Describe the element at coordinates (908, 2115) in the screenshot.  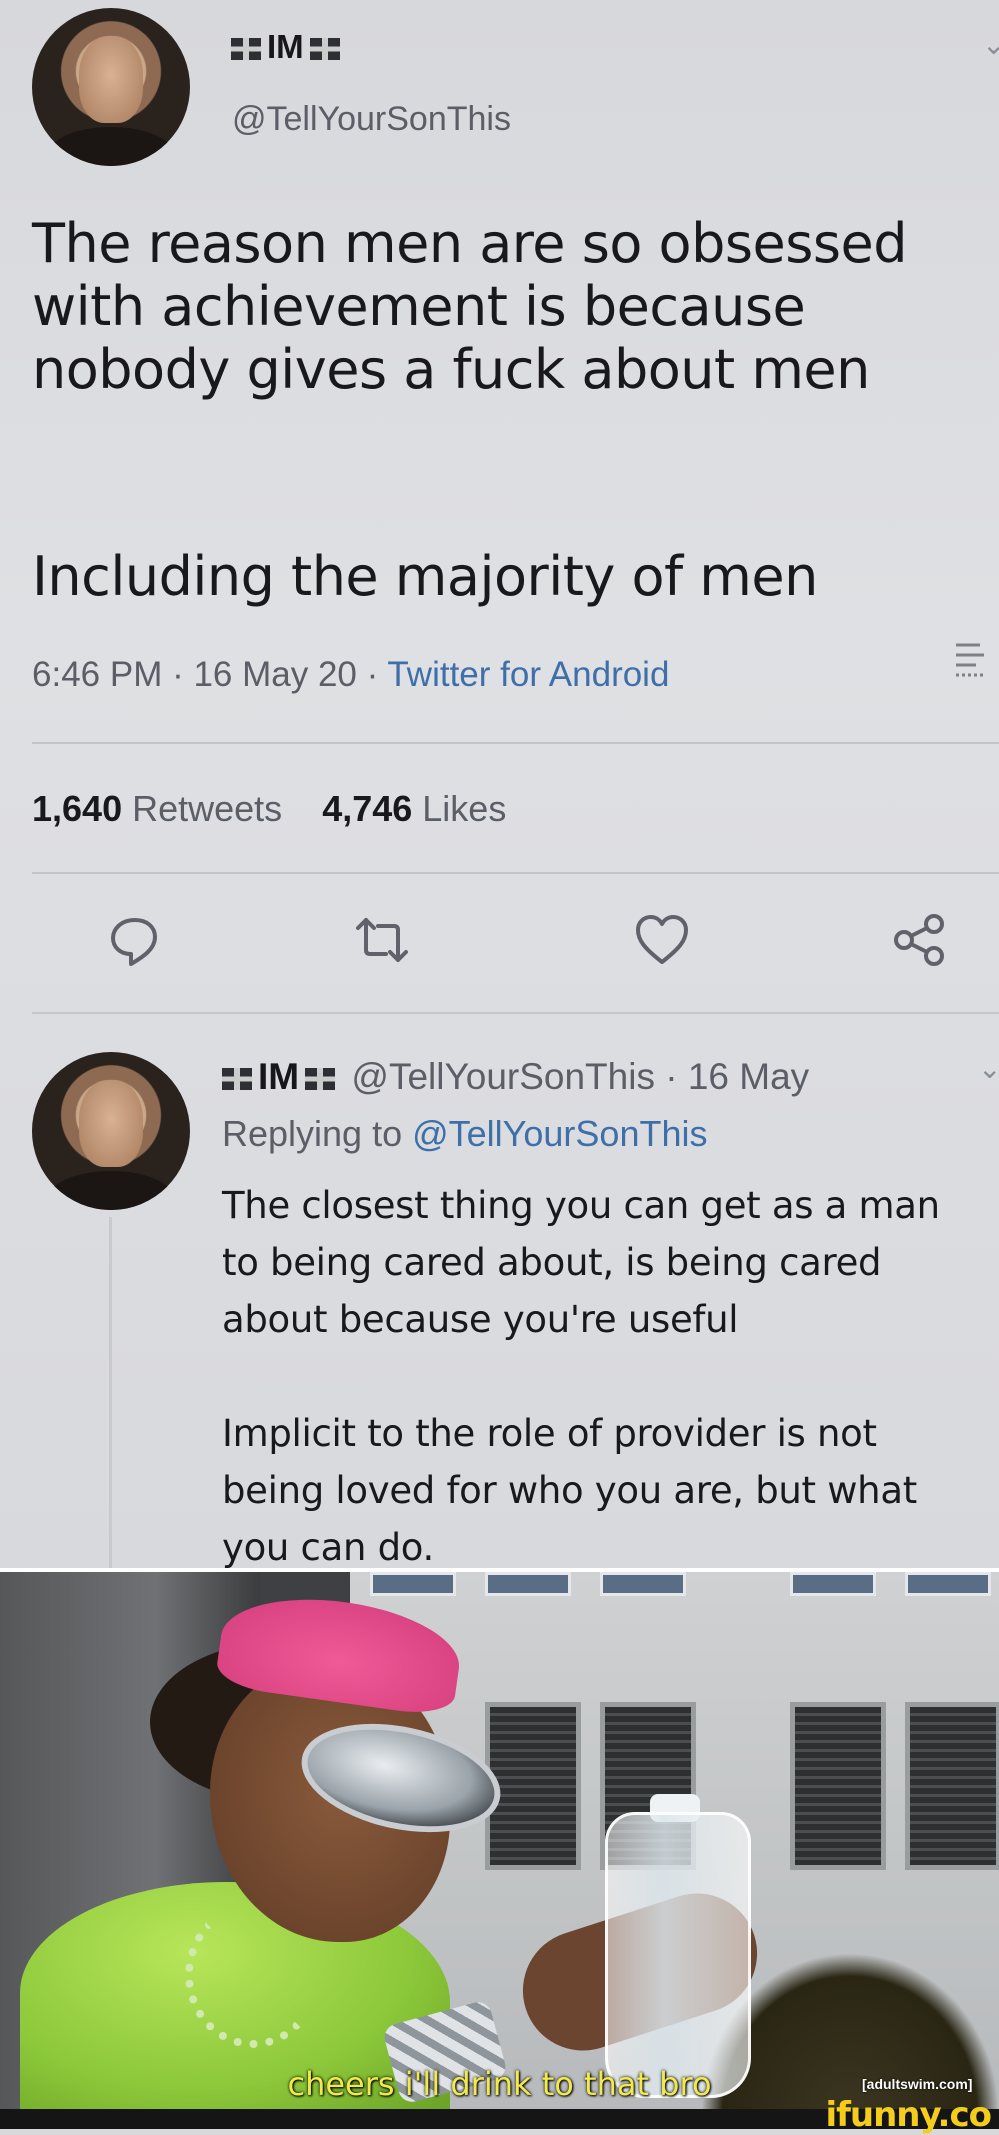
I see `ifunny-logo: ifunny.co` at that location.